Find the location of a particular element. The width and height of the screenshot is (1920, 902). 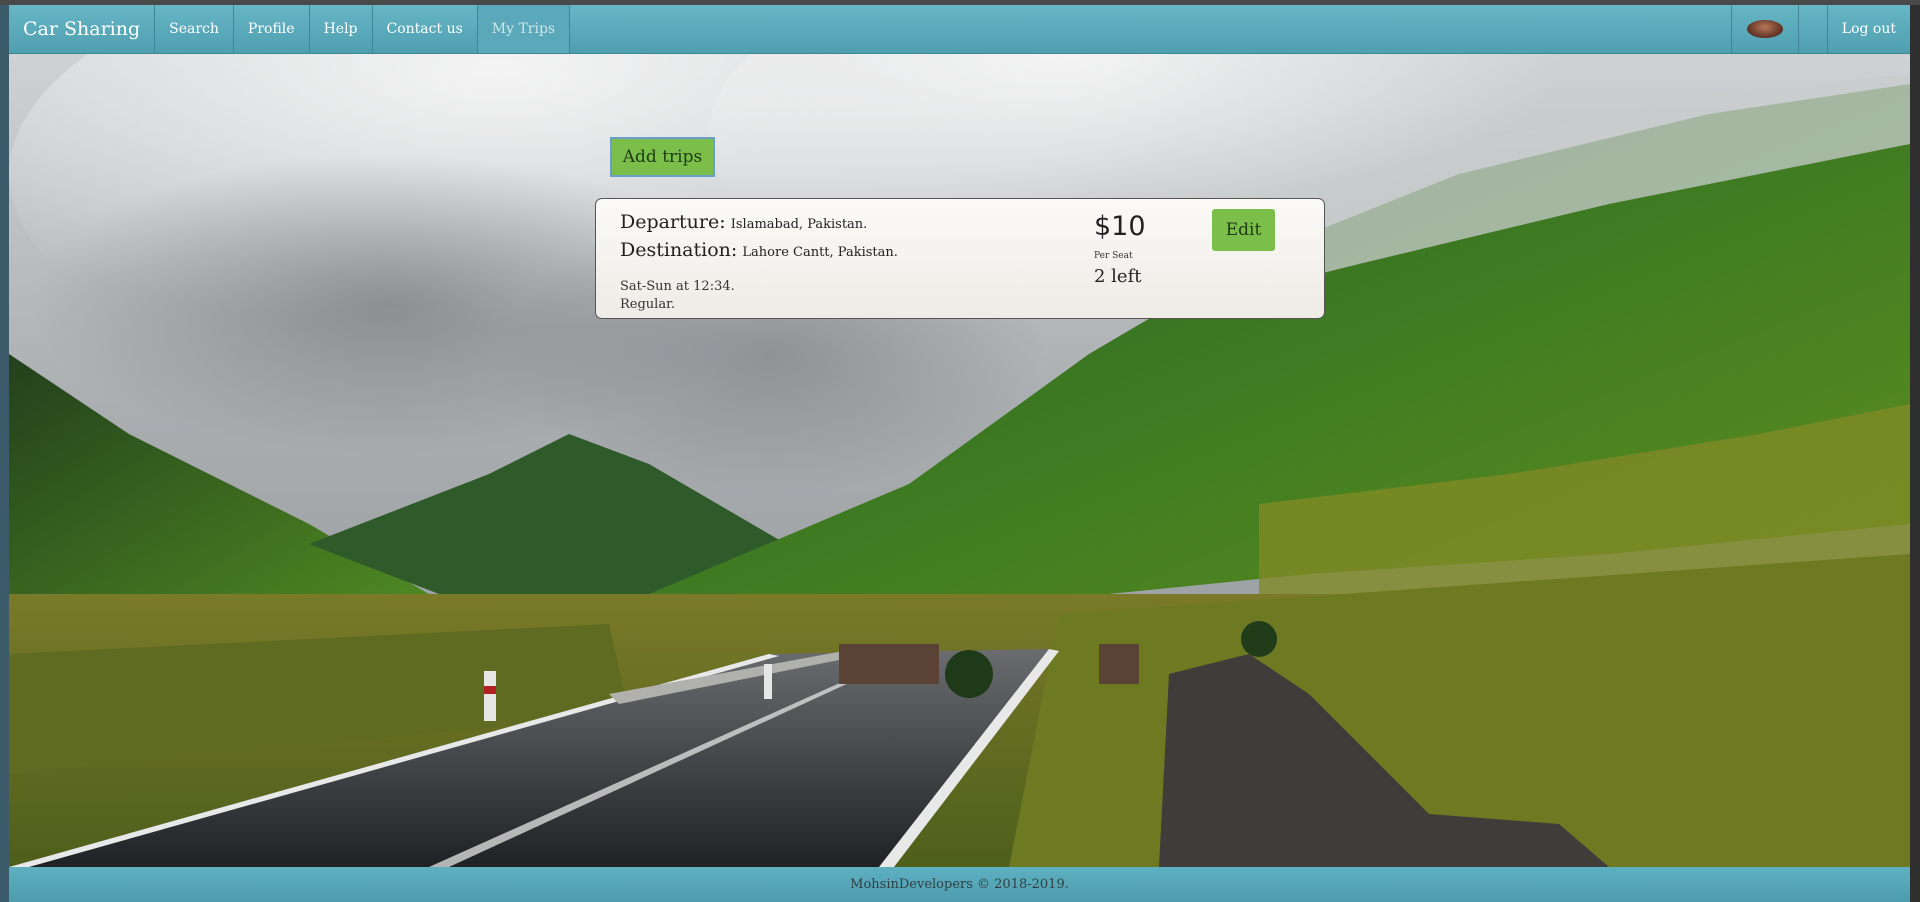

destination-row: Destination: Lahore Cantt, Pakistan. is located at coordinates (759, 250).